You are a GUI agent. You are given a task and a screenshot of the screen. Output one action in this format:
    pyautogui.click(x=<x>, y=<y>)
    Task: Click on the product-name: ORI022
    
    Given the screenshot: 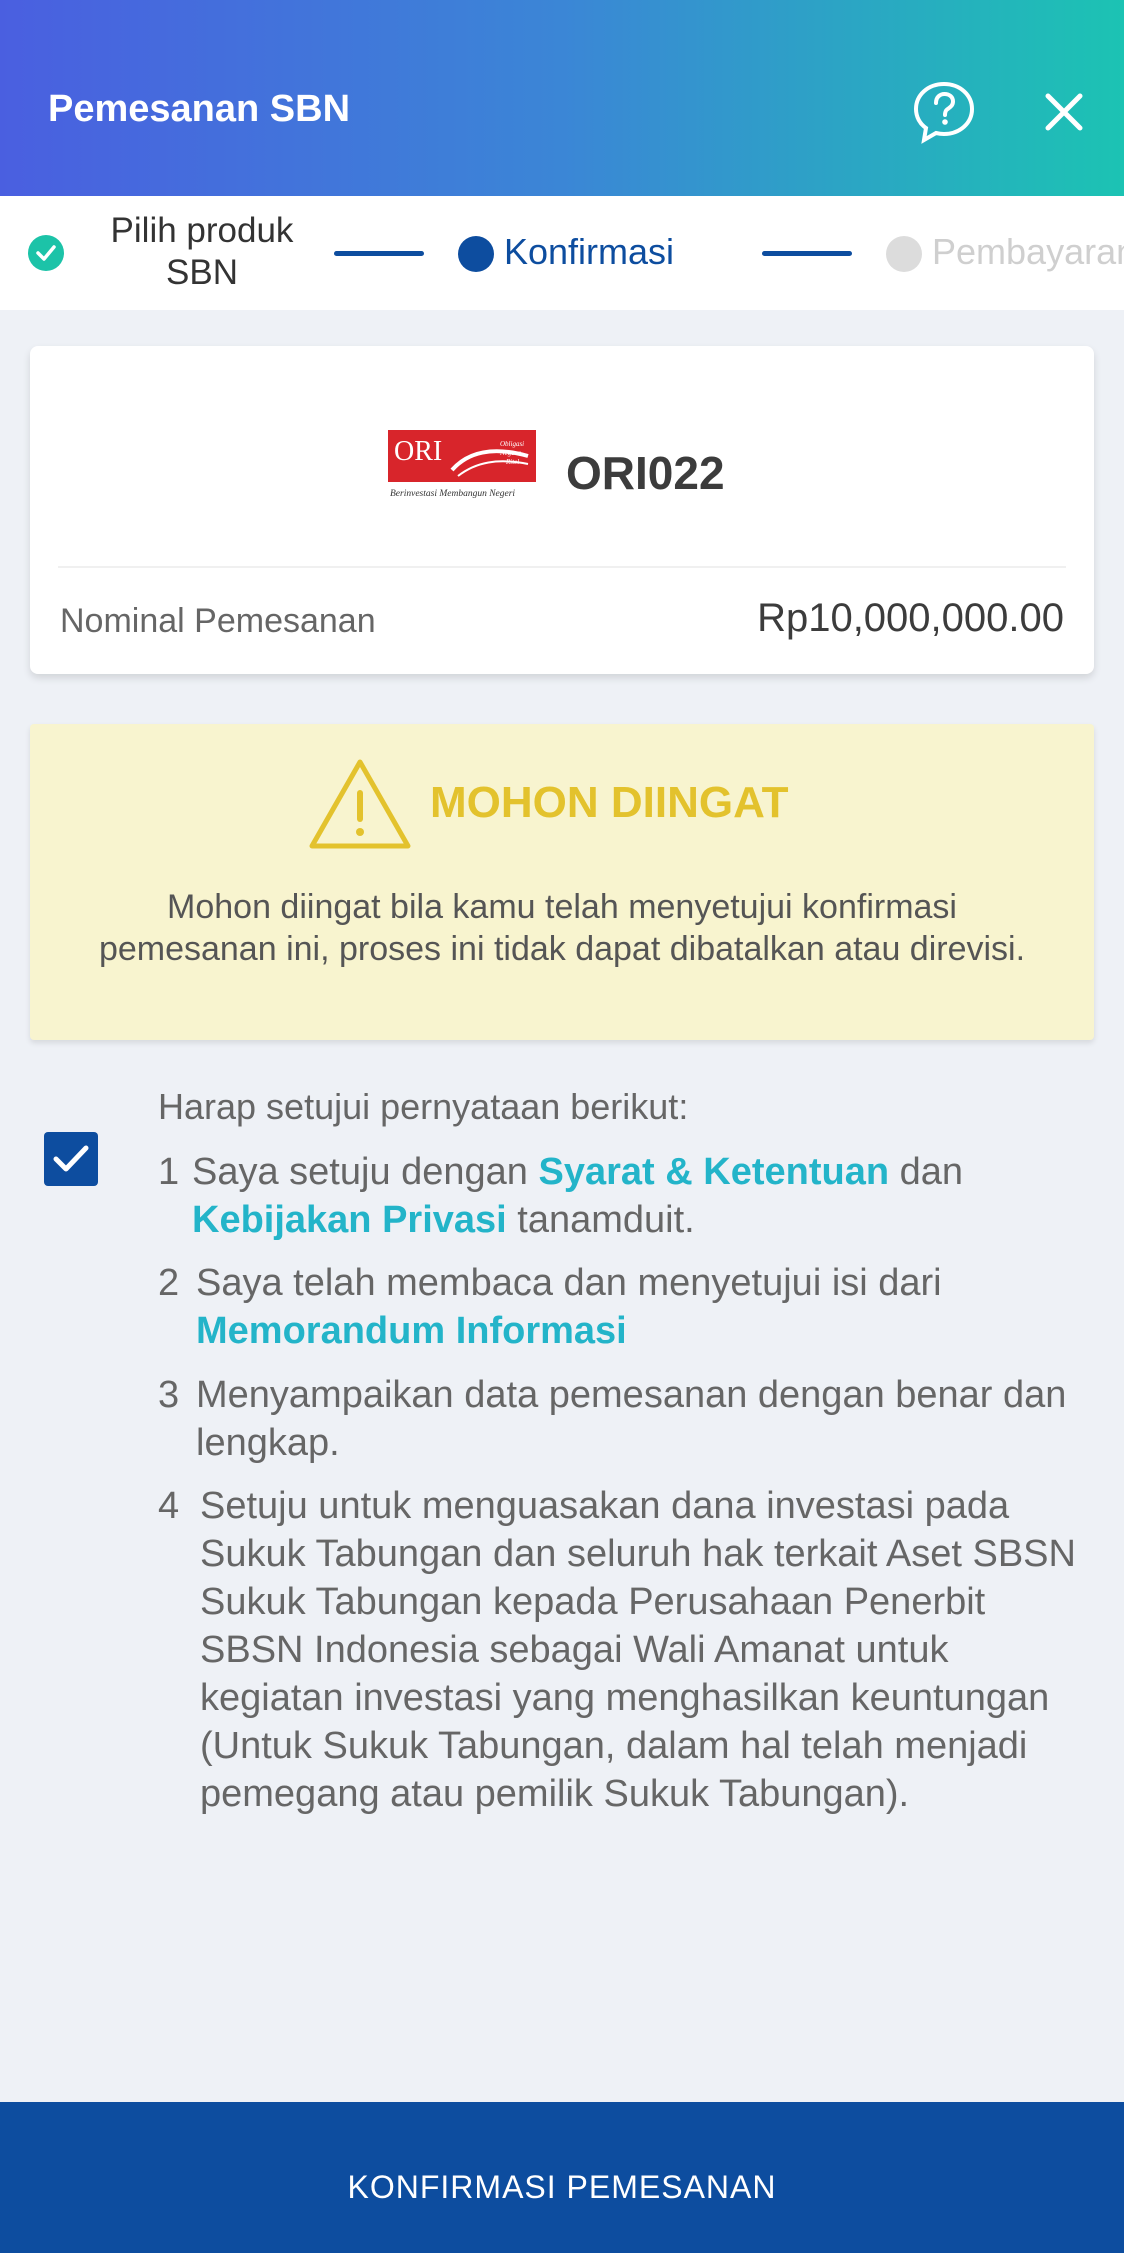 What is the action you would take?
    pyautogui.click(x=645, y=473)
    